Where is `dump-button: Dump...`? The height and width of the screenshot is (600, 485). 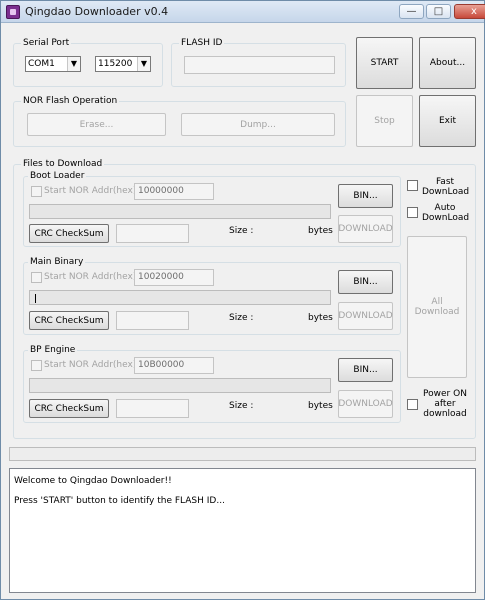 dump-button: Dump... is located at coordinates (258, 124).